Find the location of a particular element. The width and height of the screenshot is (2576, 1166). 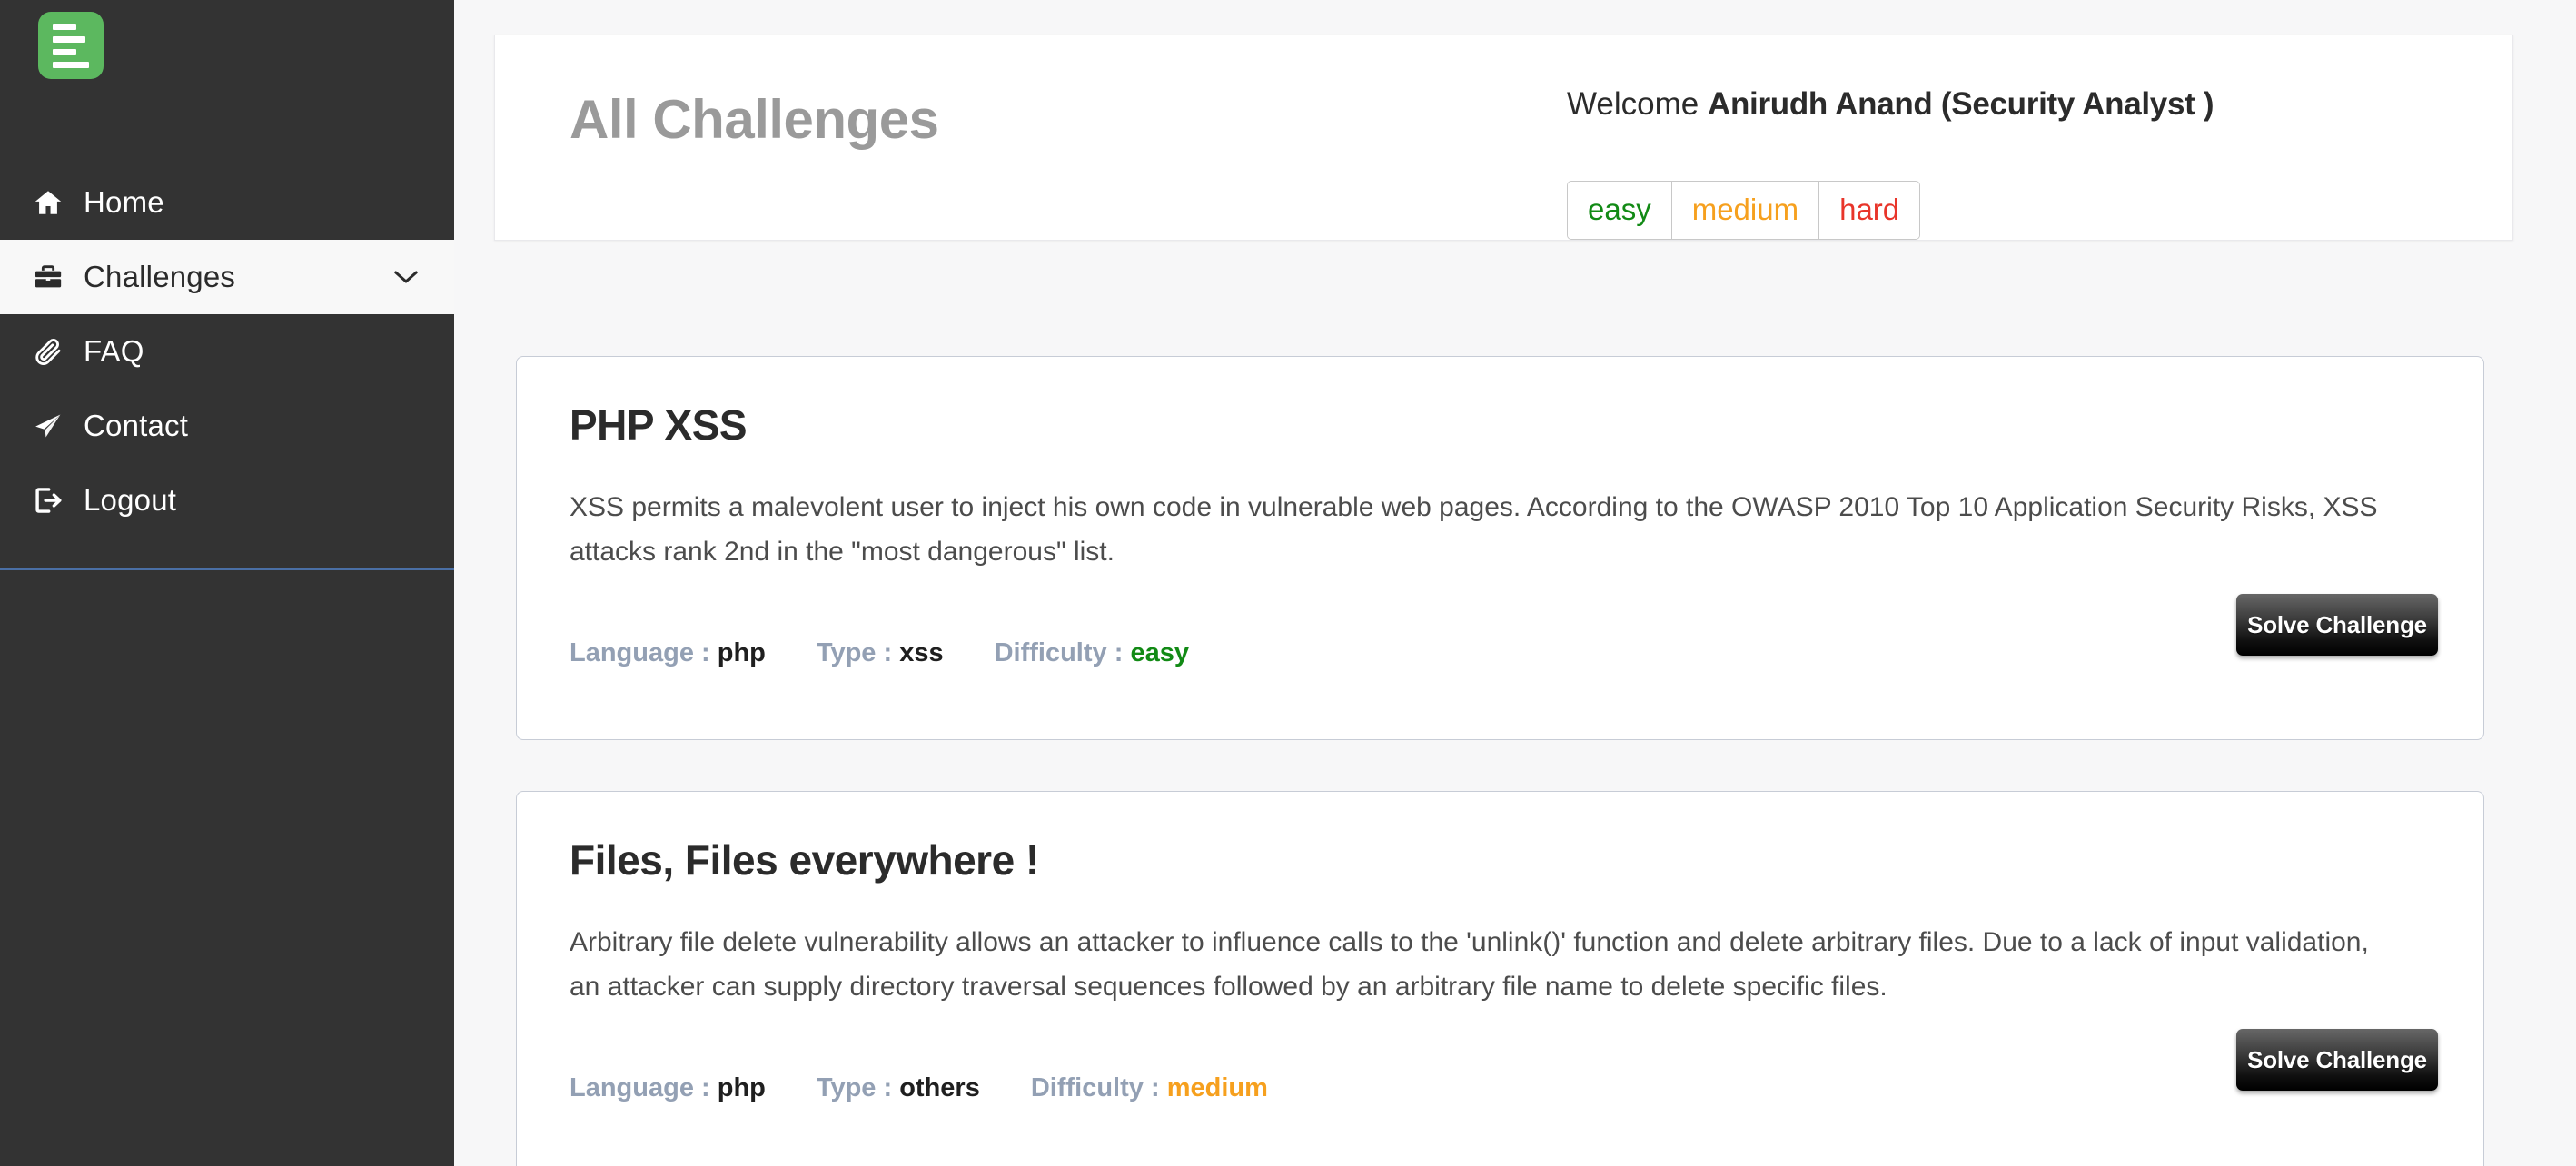

chevron-down-icon is located at coordinates (406, 277).